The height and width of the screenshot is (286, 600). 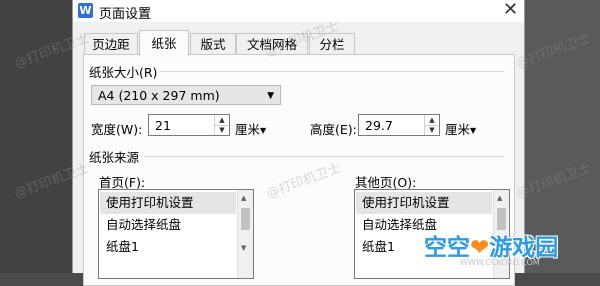 What do you see at coordinates (399, 125) in the screenshot?
I see `height-spinbox: 29.7 ▲ ▼` at bounding box center [399, 125].